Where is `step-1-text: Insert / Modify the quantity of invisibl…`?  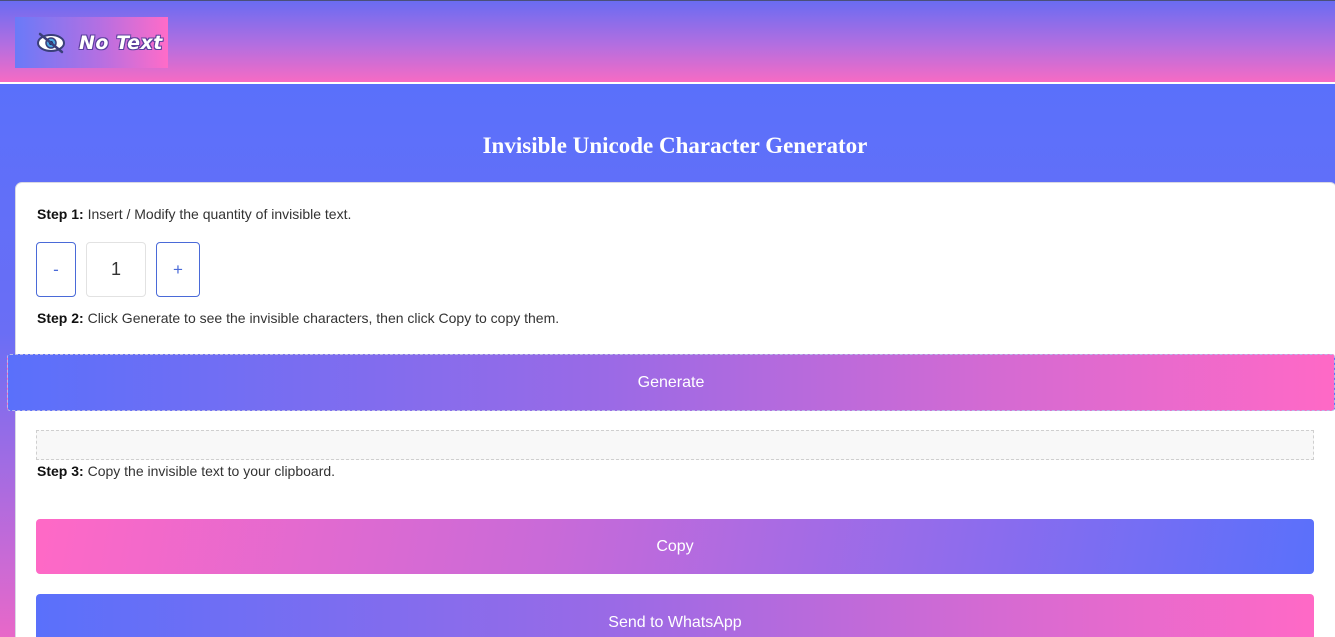 step-1-text: Insert / Modify the quantity of invisibl… is located at coordinates (217, 214).